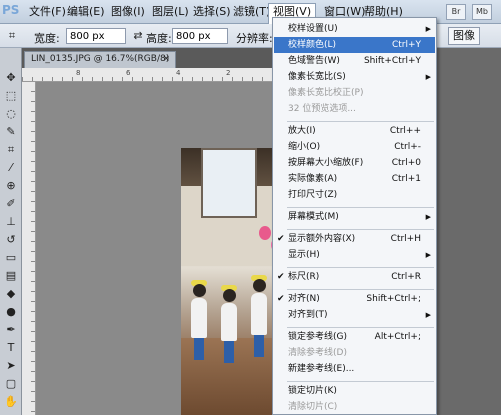  I want to click on eyedropper-tool-icon: ⁄, so click(11, 168).